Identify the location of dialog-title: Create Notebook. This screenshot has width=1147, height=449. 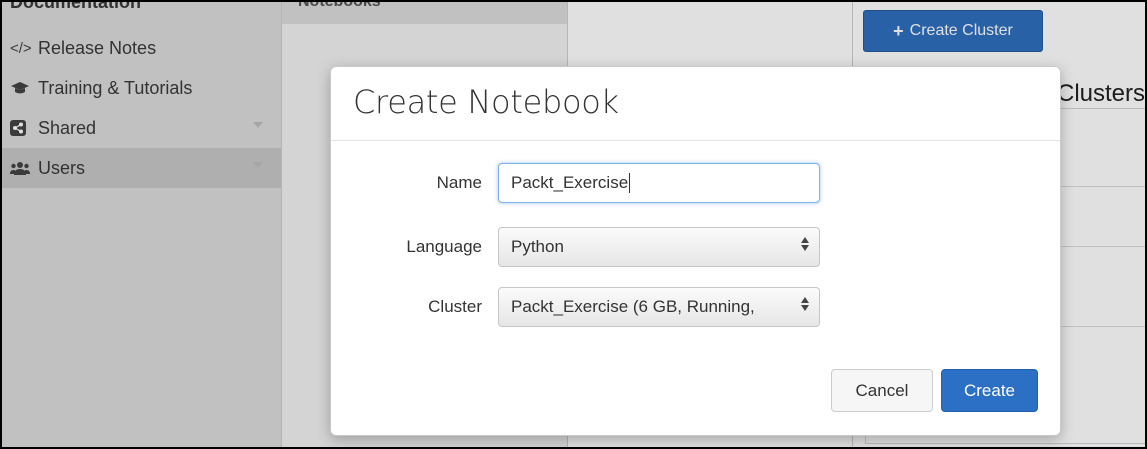
(486, 102).